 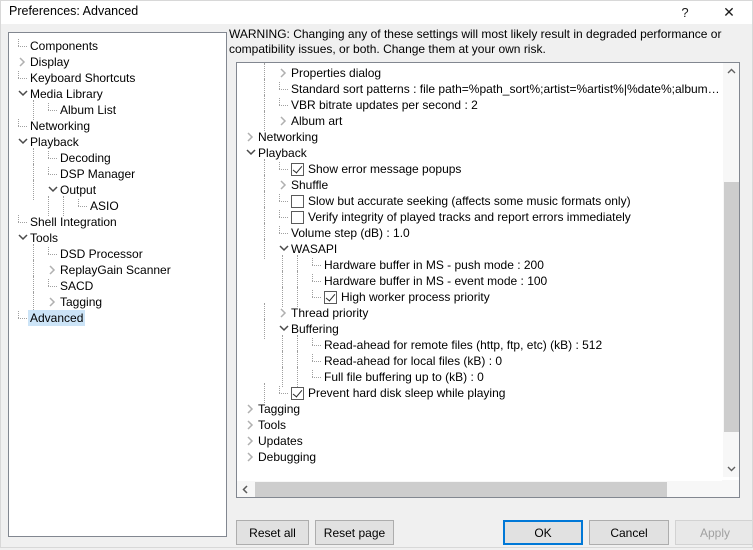 What do you see at coordinates (479, 249) in the screenshot?
I see `setting-row: WASAPI` at bounding box center [479, 249].